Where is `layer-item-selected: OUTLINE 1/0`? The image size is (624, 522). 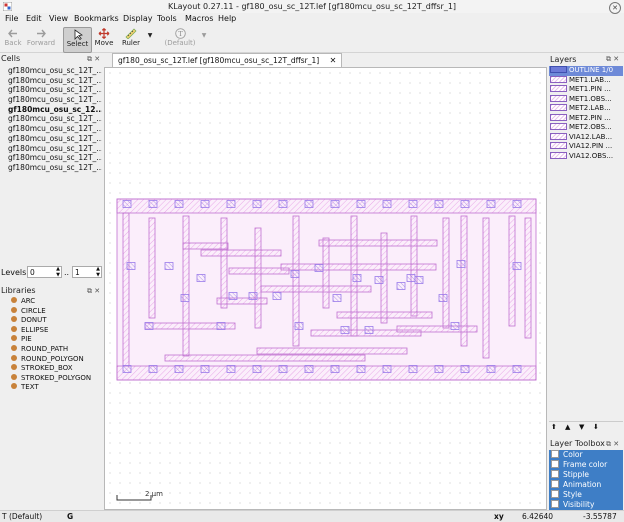 layer-item-selected: OUTLINE 1/0 is located at coordinates (586, 71).